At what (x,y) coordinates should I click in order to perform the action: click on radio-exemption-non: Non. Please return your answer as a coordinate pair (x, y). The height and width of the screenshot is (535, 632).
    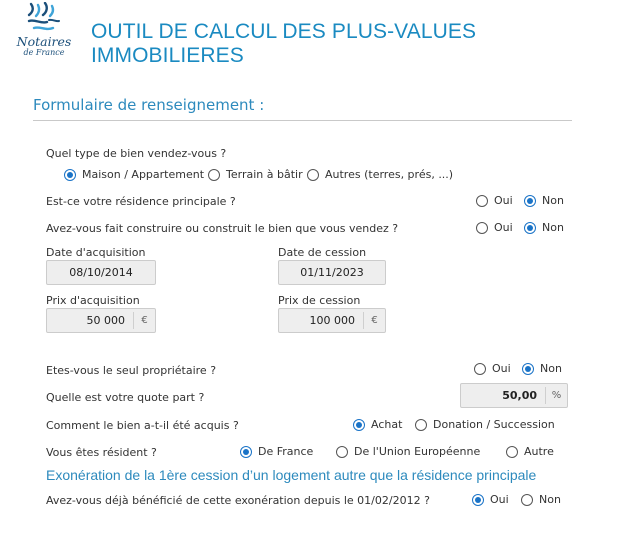
    Looking at the image, I should click on (541, 499).